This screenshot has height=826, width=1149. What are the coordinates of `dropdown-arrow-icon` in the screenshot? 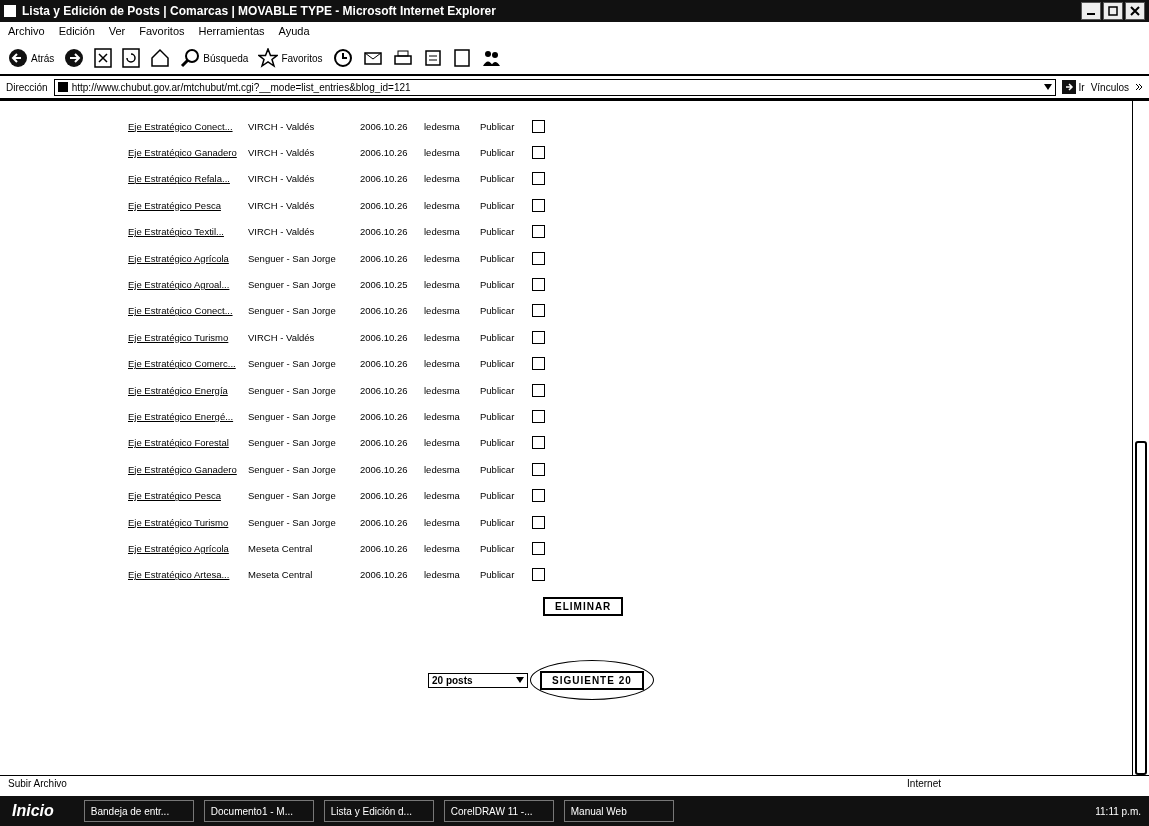 It's located at (1047, 87).